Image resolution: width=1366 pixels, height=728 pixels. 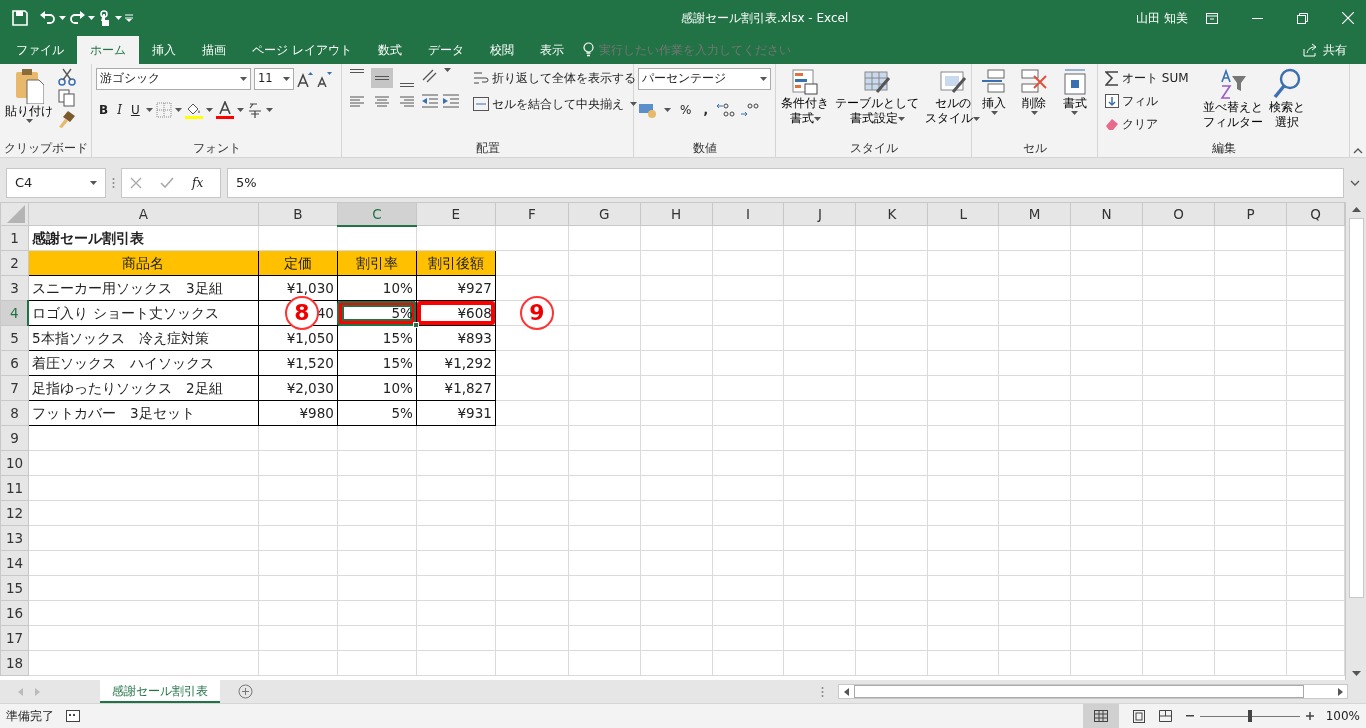 What do you see at coordinates (14, 413) in the screenshot?
I see `row-header: 8` at bounding box center [14, 413].